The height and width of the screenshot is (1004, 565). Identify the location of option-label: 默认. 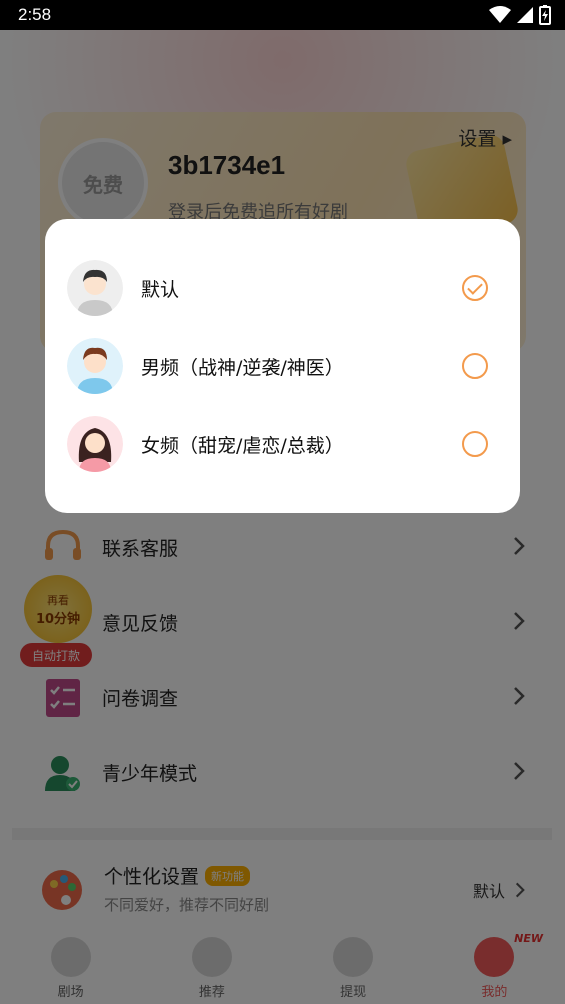
(160, 289).